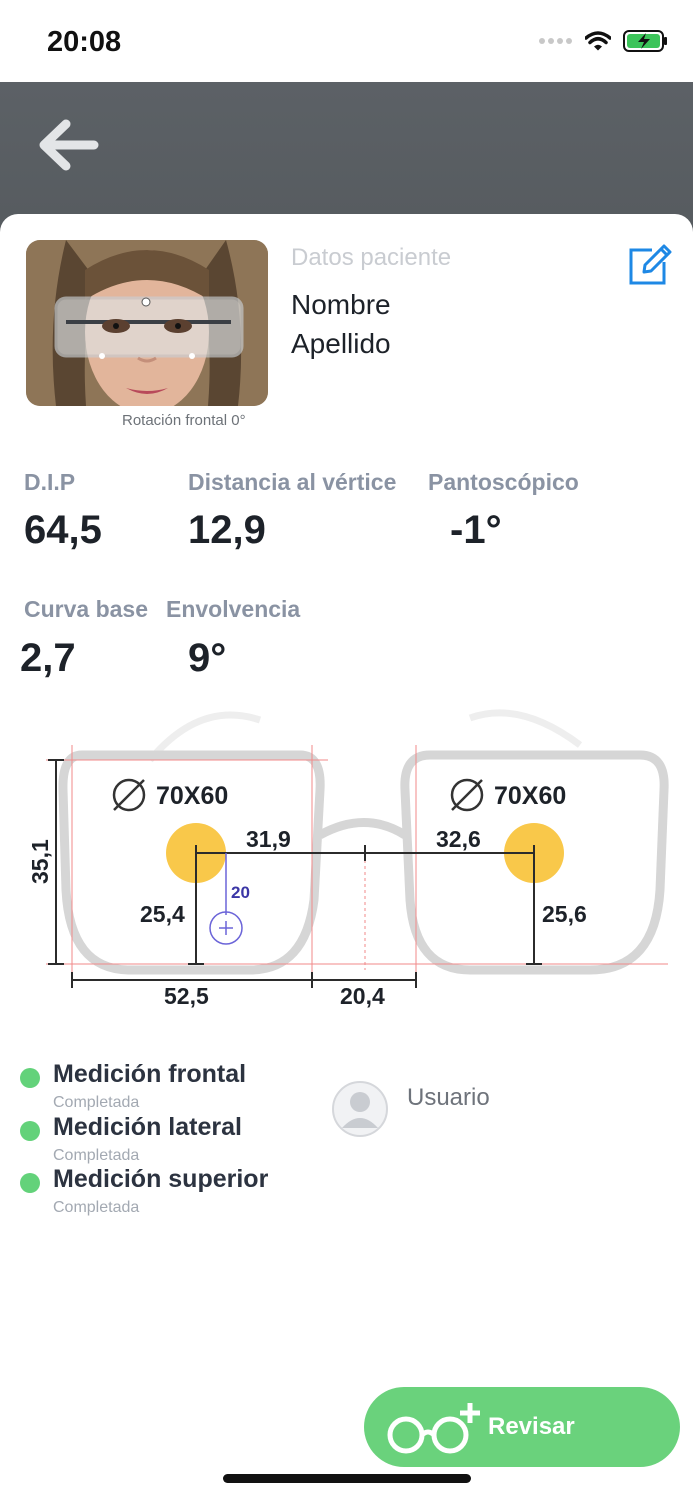 The width and height of the screenshot is (693, 1500). Describe the element at coordinates (48, 658) in the screenshot. I see `base-curve-value: 2,7` at that location.